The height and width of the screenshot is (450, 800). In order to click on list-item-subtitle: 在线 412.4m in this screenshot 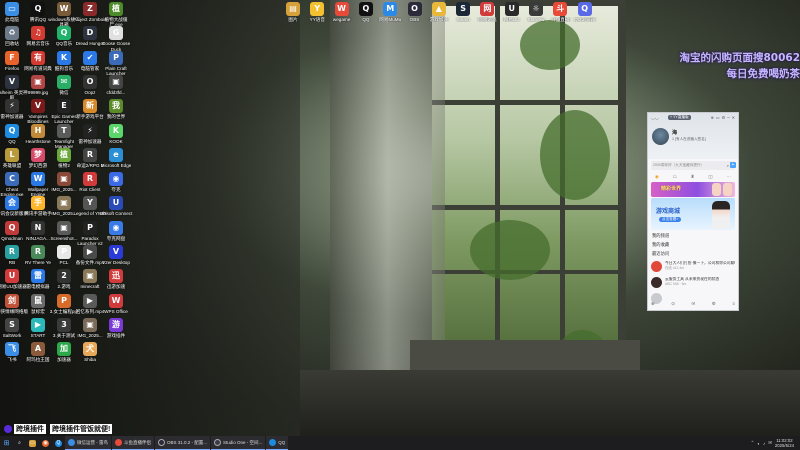, I will do `click(675, 268)`.